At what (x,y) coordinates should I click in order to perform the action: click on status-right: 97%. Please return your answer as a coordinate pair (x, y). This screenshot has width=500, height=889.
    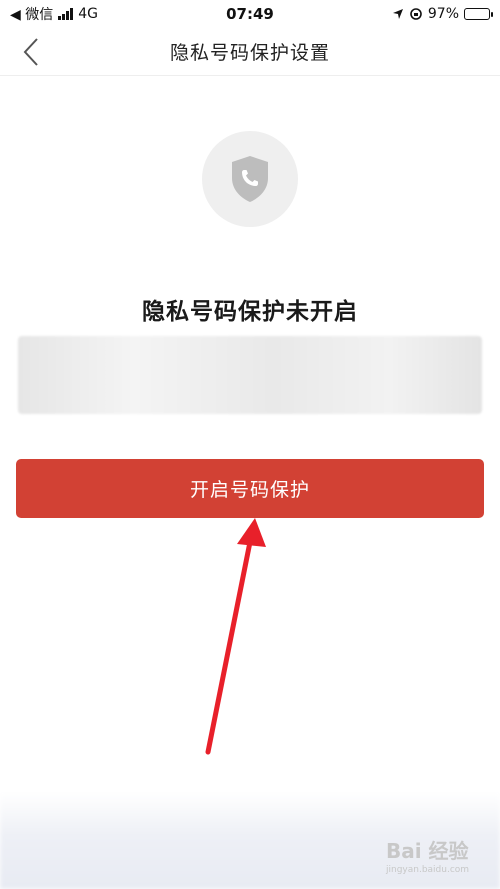
    Looking at the image, I should click on (442, 14).